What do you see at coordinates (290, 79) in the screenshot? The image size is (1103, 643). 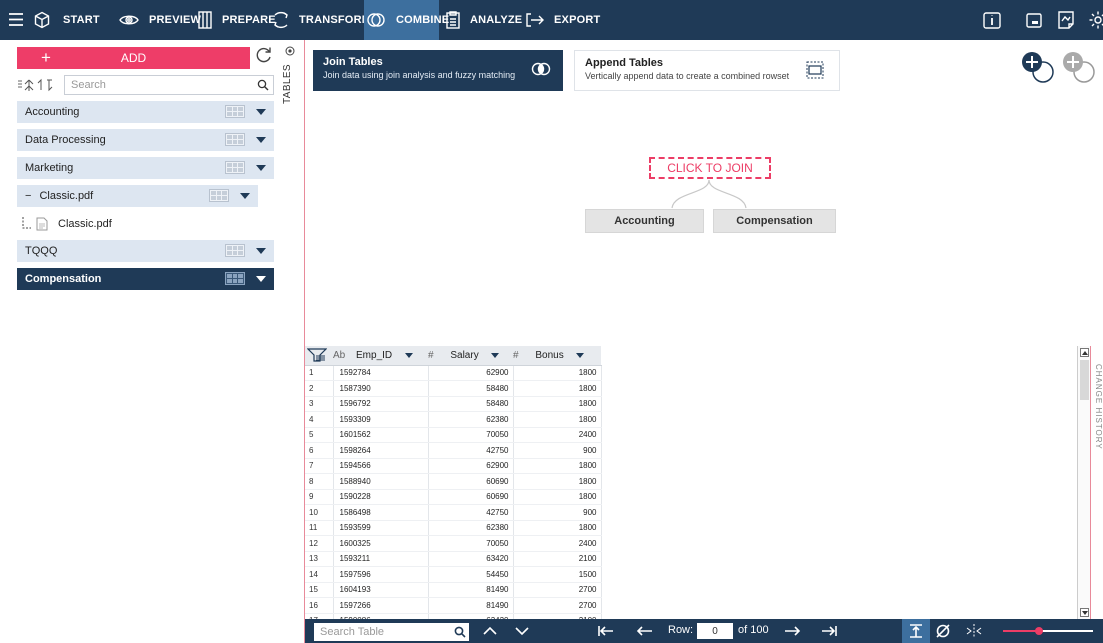 I see `tables-side-tab: TABLES` at bounding box center [290, 79].